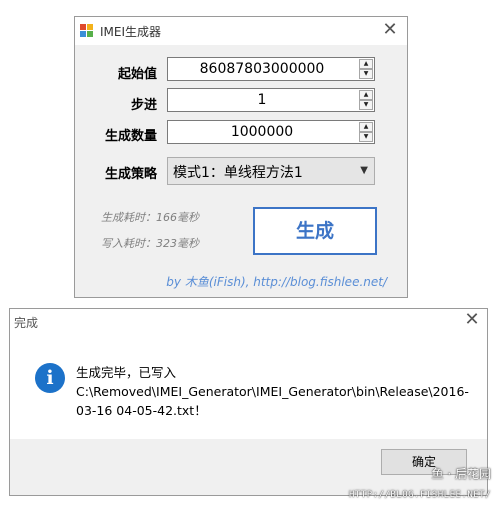 This screenshot has height=506, width=497. I want to click on info-icon: i, so click(50, 378).